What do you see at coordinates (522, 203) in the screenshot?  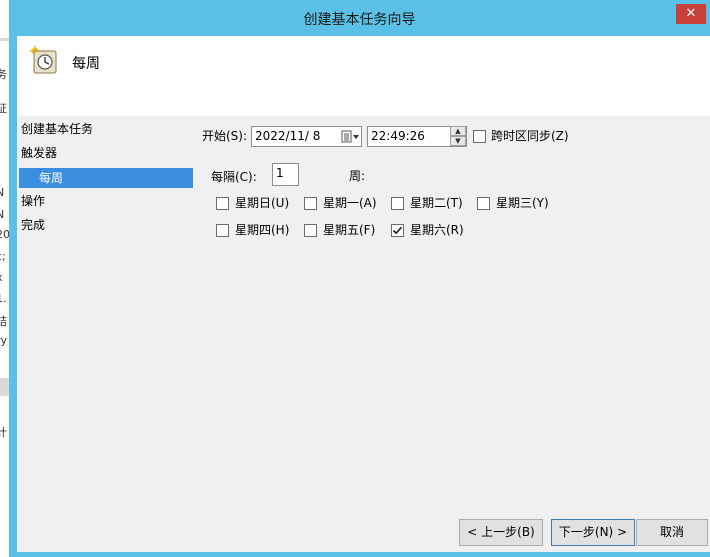 I see `wednesday-label: 星期三(Y)` at bounding box center [522, 203].